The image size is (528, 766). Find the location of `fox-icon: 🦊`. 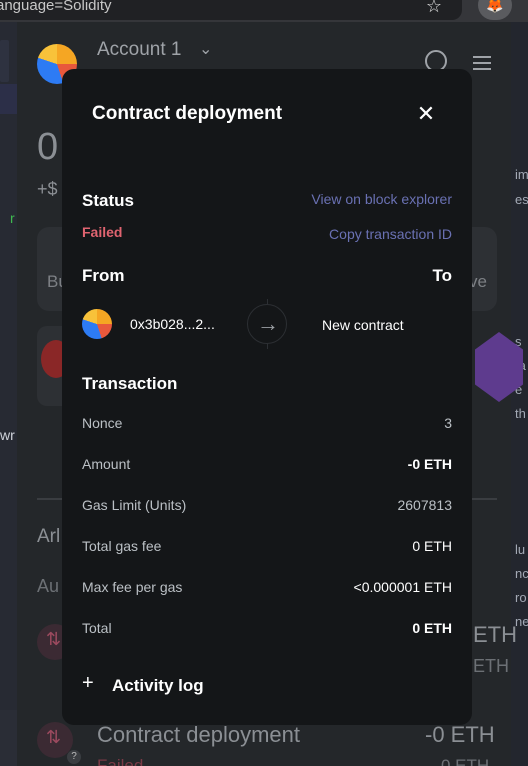

fox-icon: 🦊 is located at coordinates (495, 6).